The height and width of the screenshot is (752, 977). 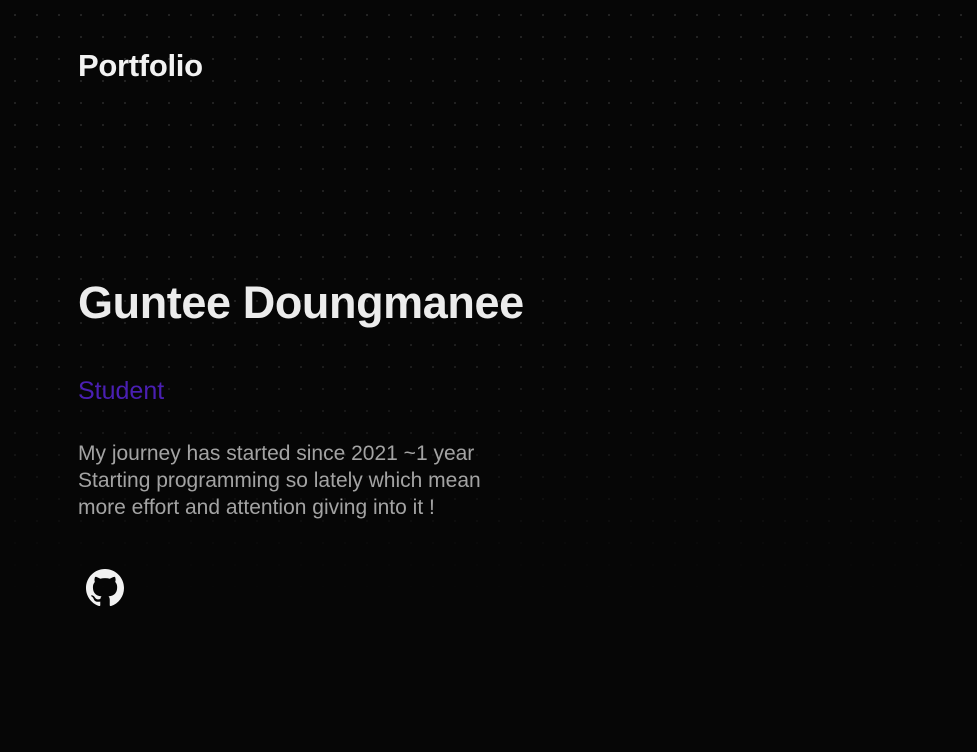 I want to click on hero-role: Student, so click(x=121, y=391).